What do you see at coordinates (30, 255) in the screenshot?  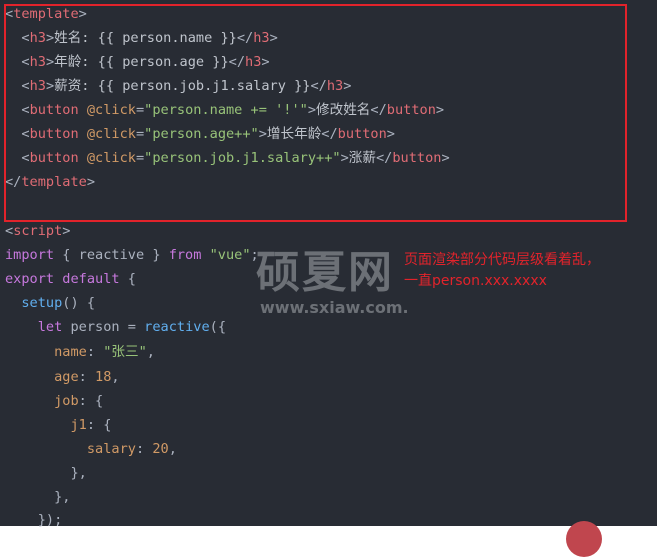 I see `keyword: import` at bounding box center [30, 255].